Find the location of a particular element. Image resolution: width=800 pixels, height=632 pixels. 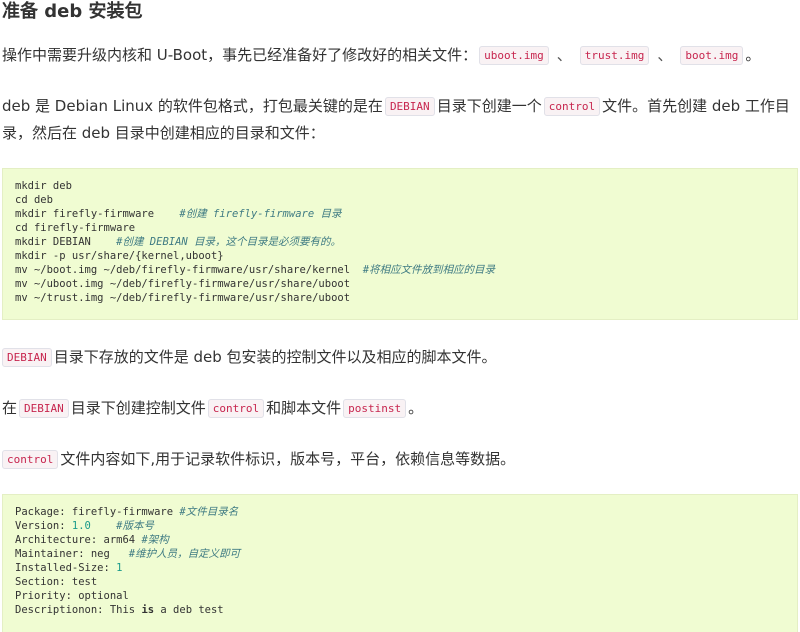

code-line: Version: 1.0 #版本号 is located at coordinates (84, 526).